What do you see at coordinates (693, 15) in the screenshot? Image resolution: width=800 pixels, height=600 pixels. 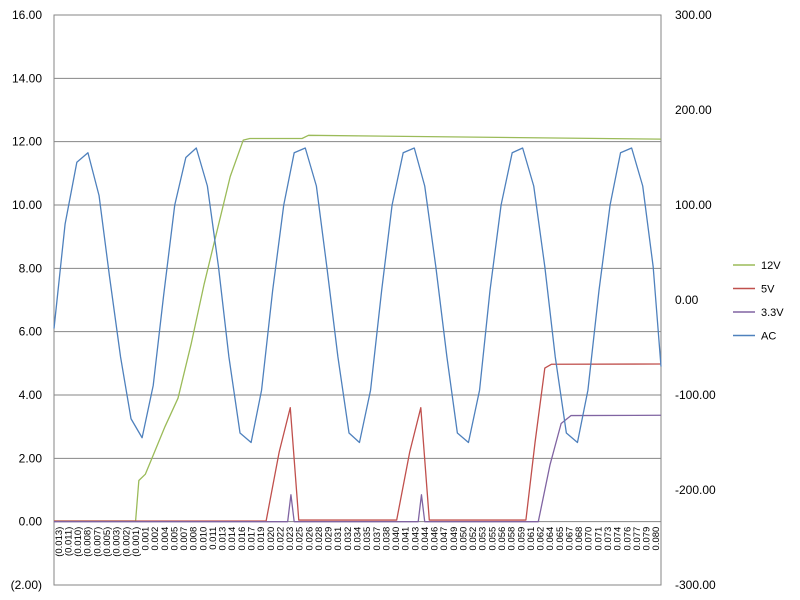 I see `right-tick-label: 300.00` at bounding box center [693, 15].